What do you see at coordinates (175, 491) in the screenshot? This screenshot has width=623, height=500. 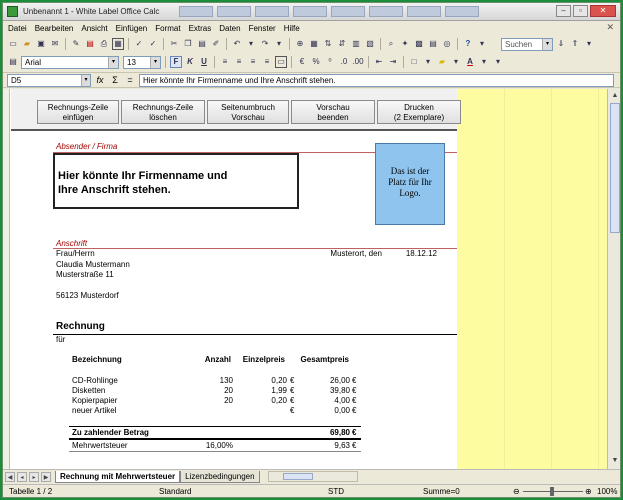 I see `page-style: Standard` at bounding box center [175, 491].